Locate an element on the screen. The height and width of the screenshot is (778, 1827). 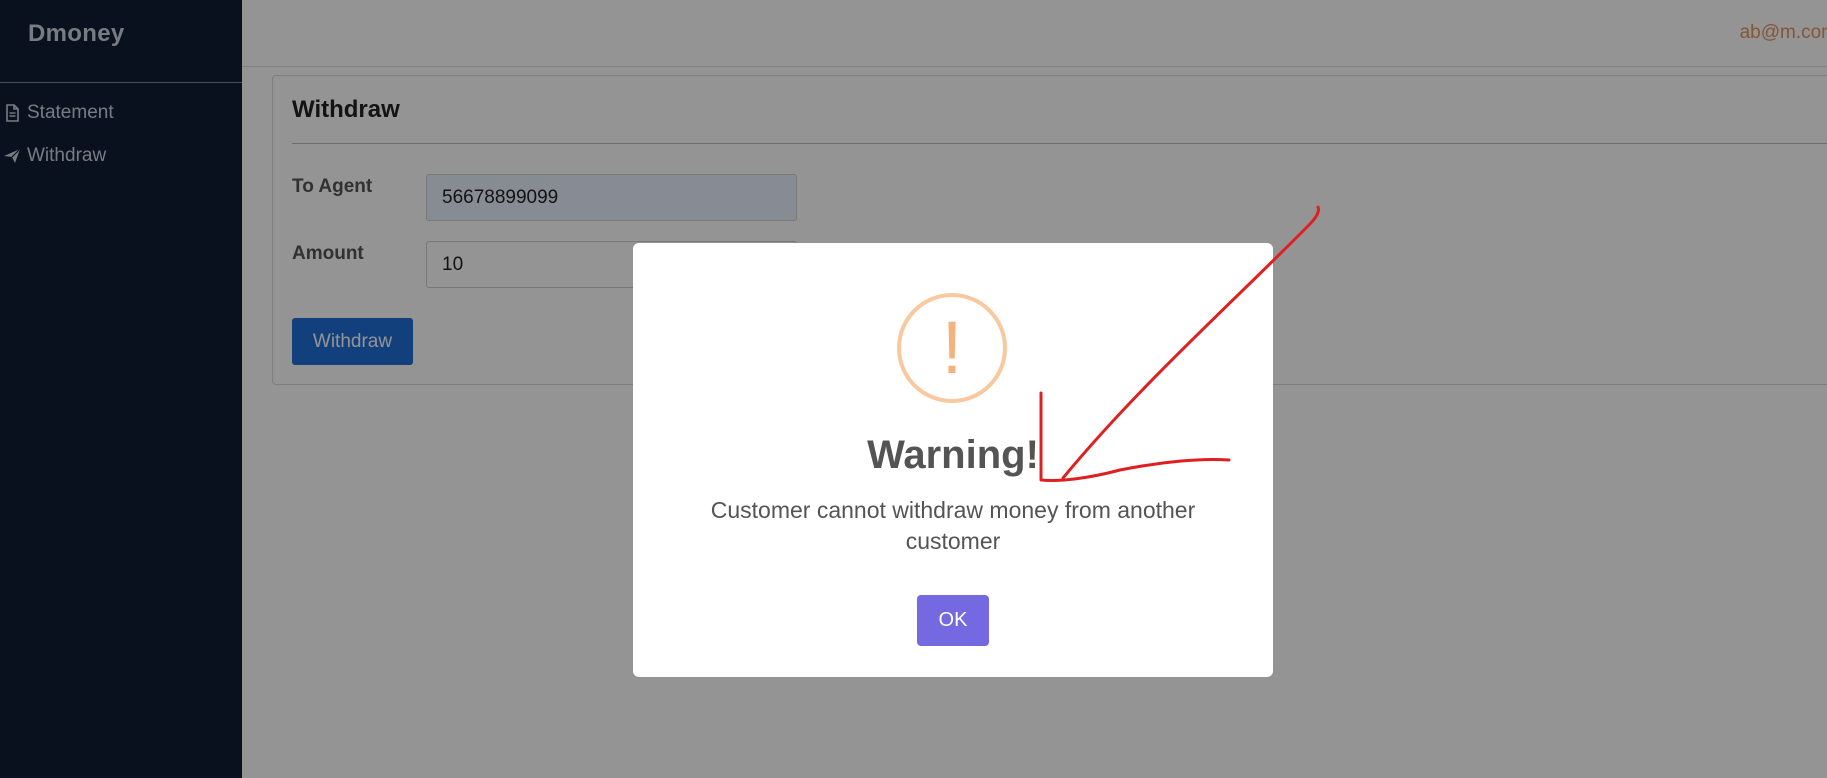
warning-icon: ! is located at coordinates (952, 348).